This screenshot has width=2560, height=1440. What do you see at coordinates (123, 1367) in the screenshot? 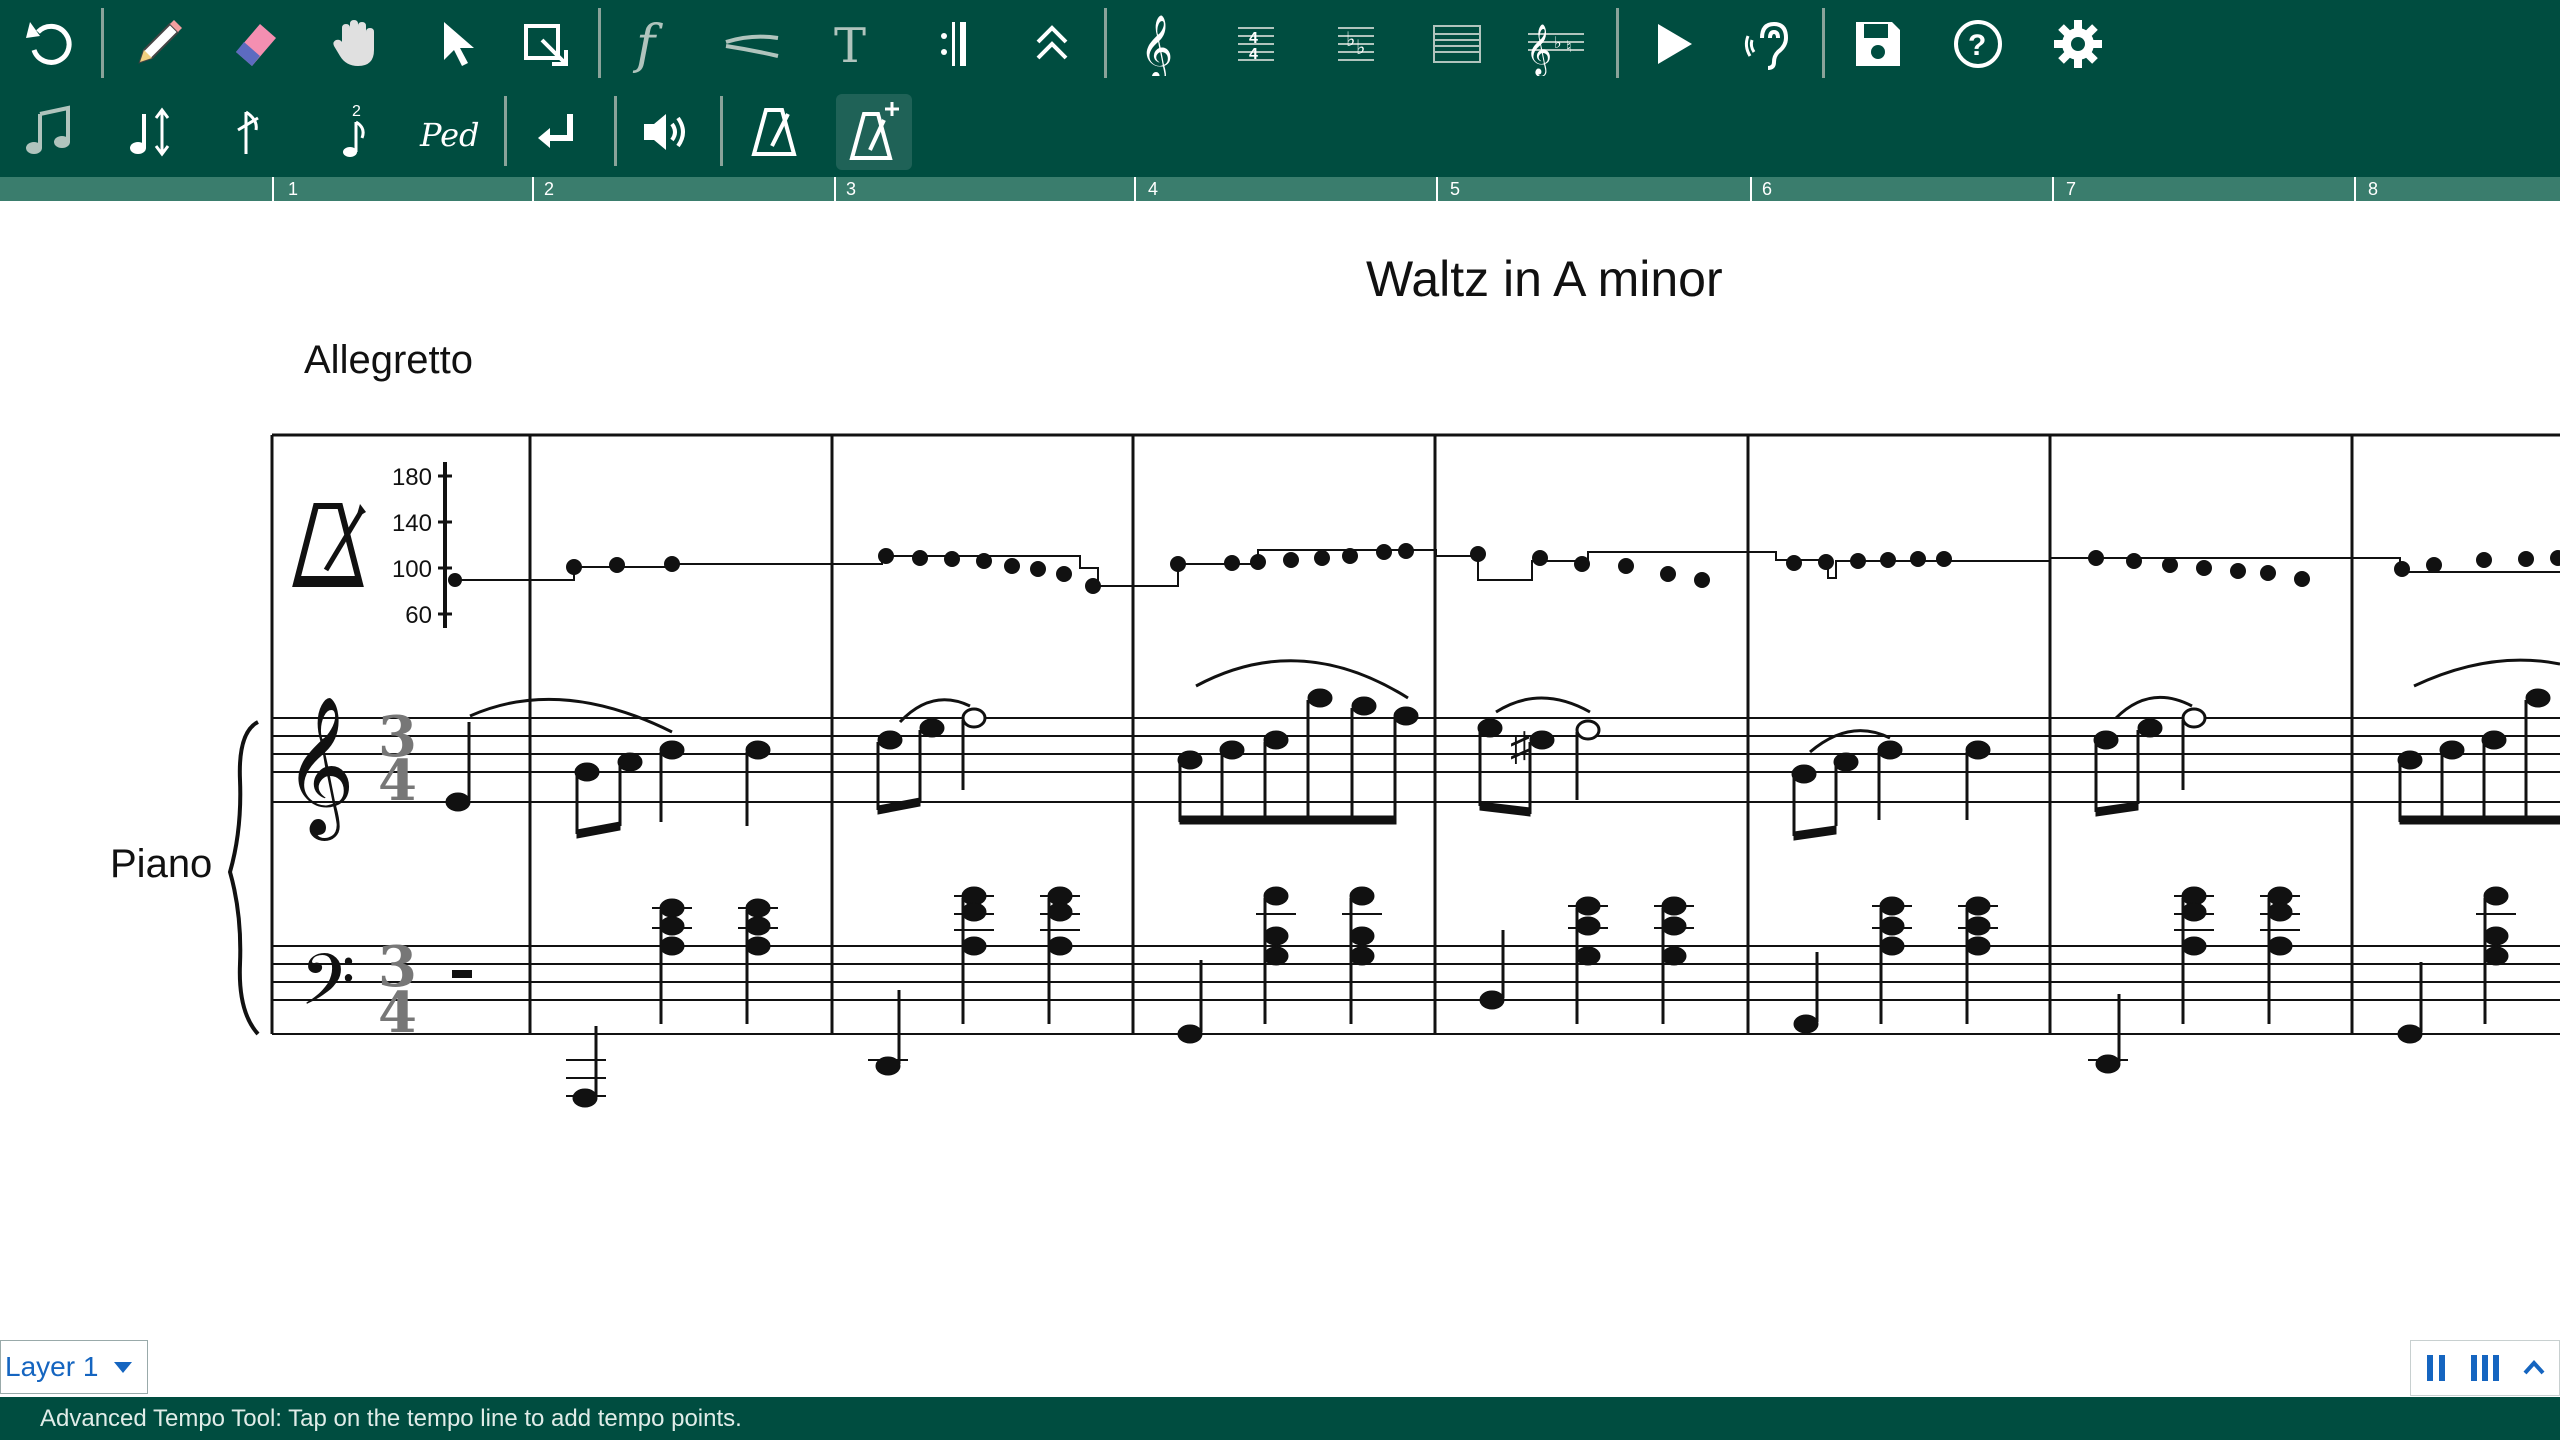
I see `chevron-down-icon` at bounding box center [123, 1367].